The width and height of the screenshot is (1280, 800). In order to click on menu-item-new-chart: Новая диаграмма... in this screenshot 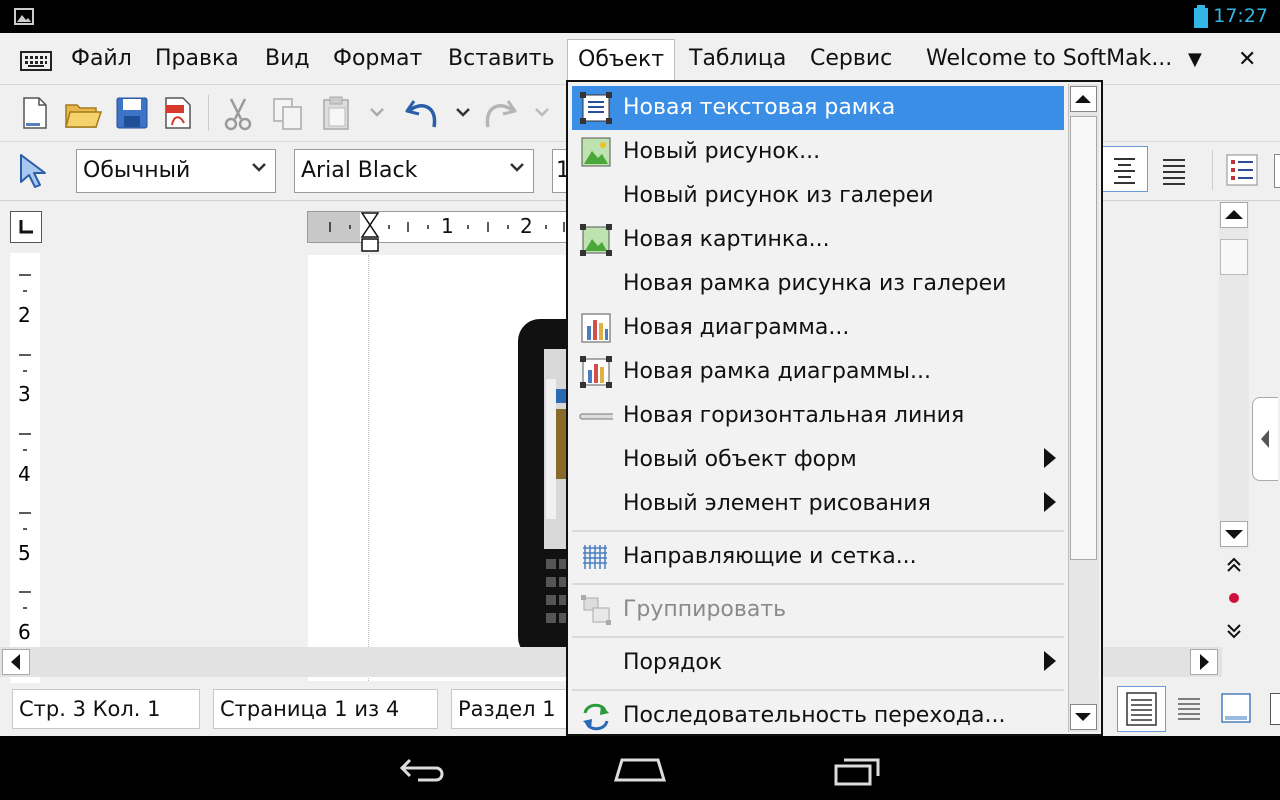, I will do `click(818, 328)`.